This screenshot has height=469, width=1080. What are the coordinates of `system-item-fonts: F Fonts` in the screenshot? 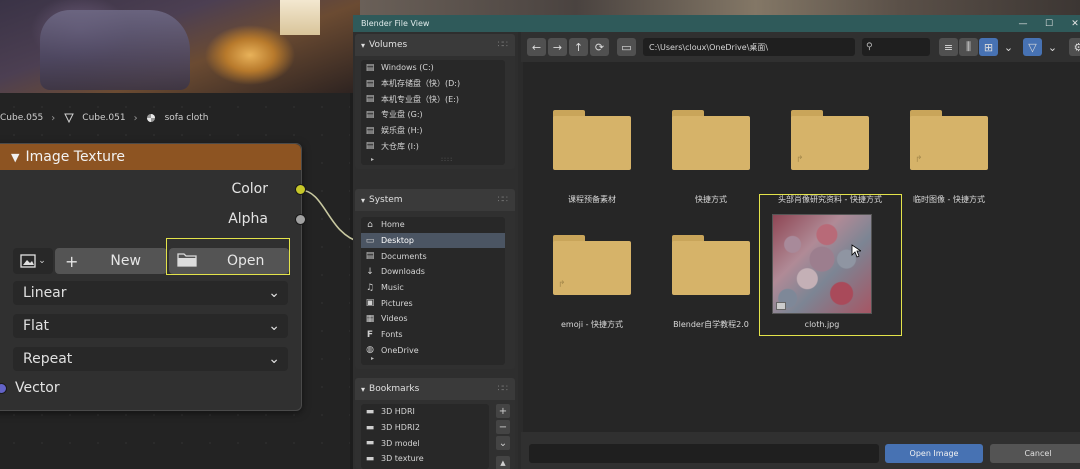 It's located at (433, 335).